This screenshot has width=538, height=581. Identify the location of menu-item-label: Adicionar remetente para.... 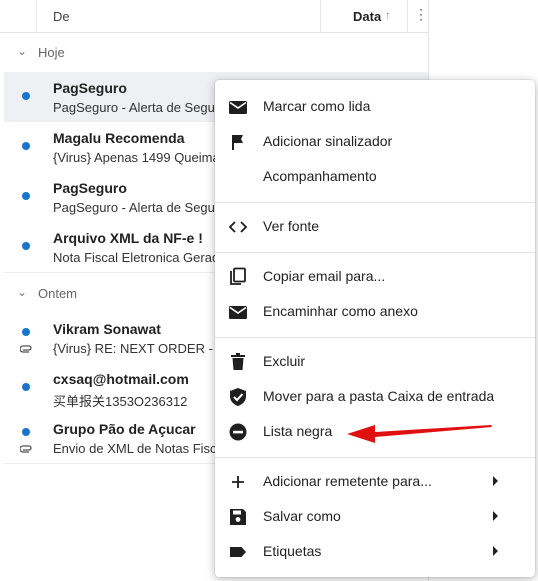
(347, 481).